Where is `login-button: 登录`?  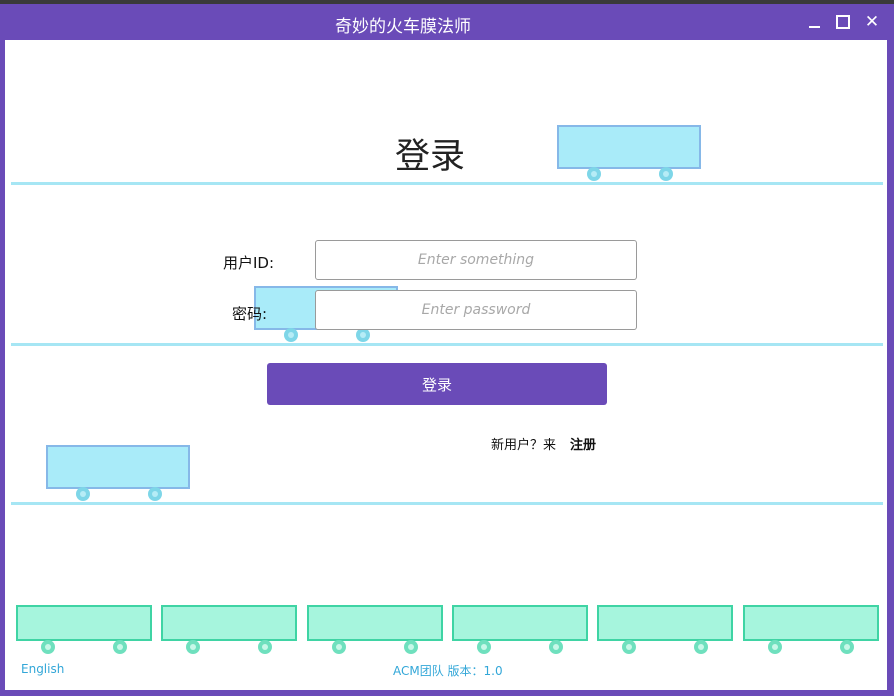
login-button: 登录 is located at coordinates (437, 384).